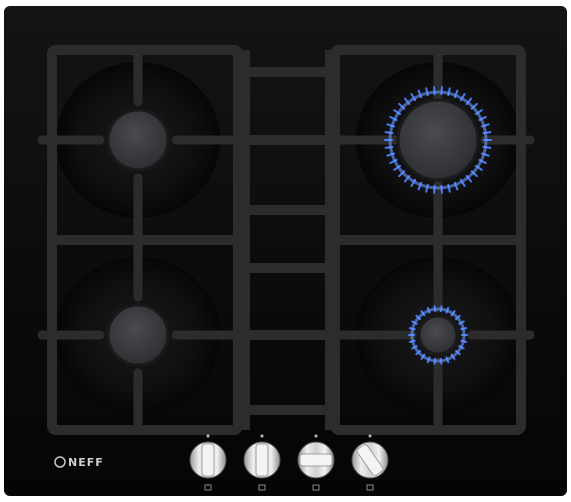 The width and height of the screenshot is (571, 502). I want to click on front-left-burner-cap, so click(138, 335).